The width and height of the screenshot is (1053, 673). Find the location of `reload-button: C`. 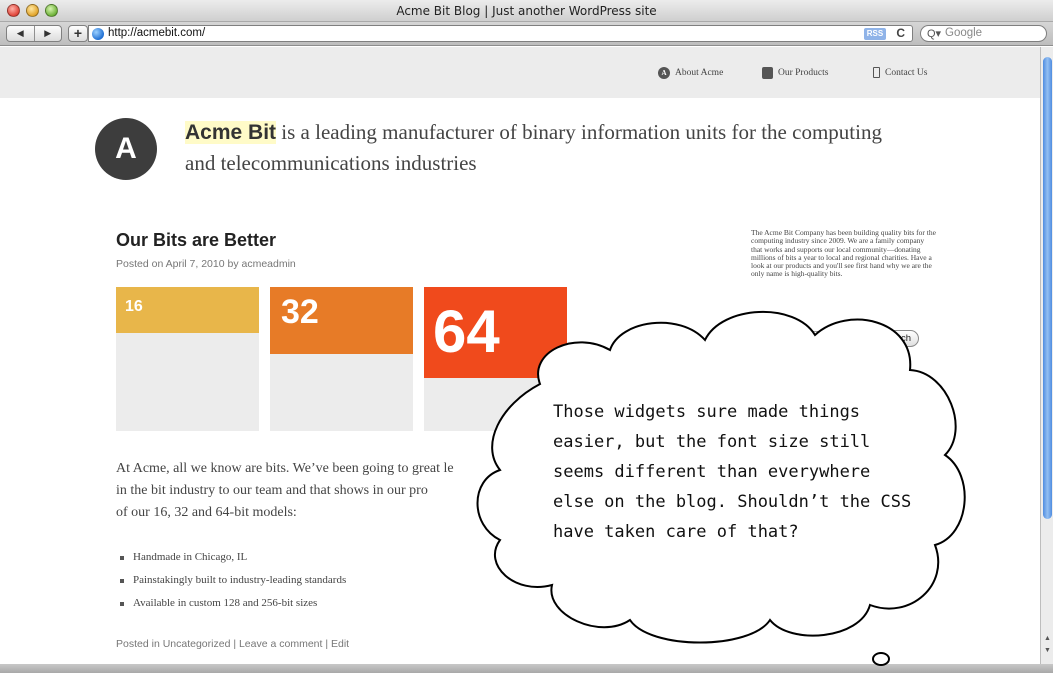

reload-button: C is located at coordinates (900, 33).